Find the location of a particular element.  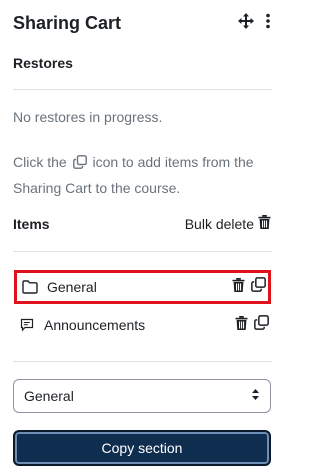

kebab-menu-icon is located at coordinates (268, 21).